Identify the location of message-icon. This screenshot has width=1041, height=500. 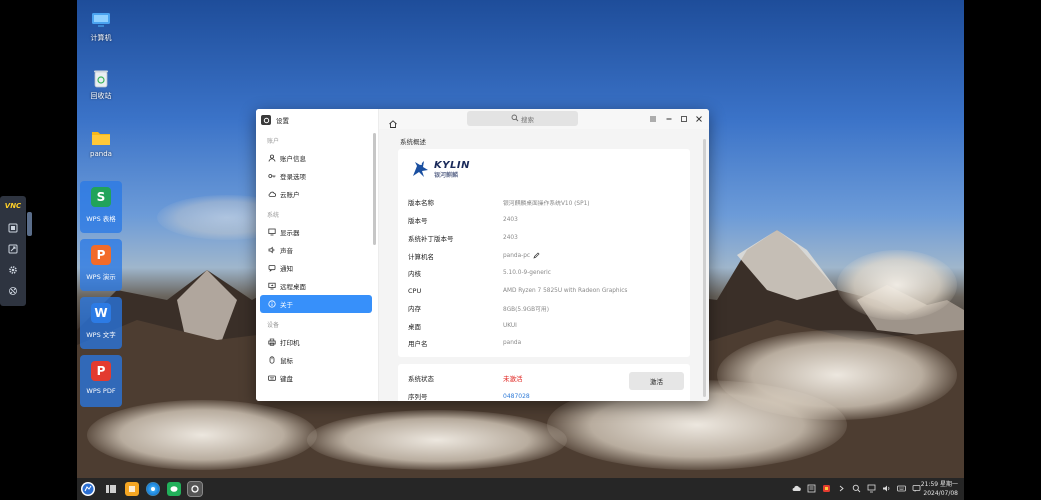
(916, 488).